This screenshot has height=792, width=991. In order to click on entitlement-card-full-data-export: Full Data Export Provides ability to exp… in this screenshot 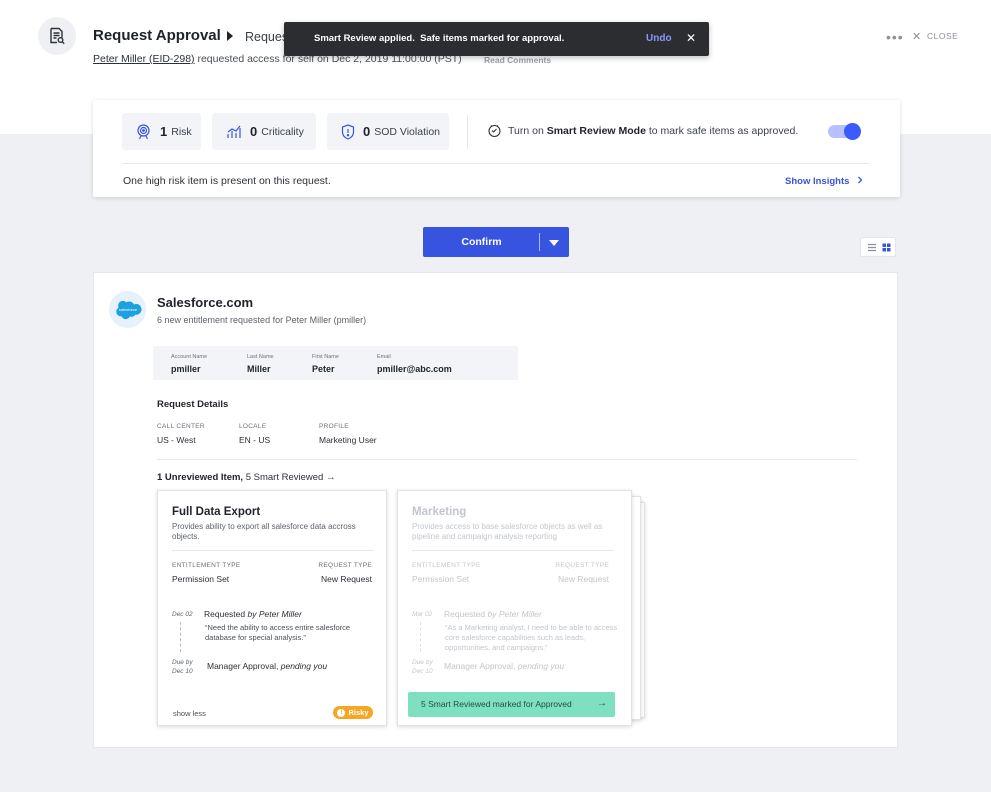, I will do `click(272, 608)`.